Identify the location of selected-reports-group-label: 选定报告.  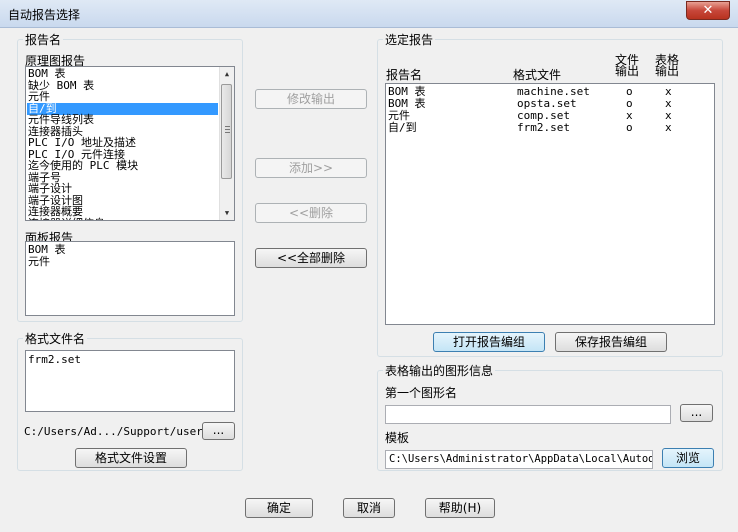
(409, 39).